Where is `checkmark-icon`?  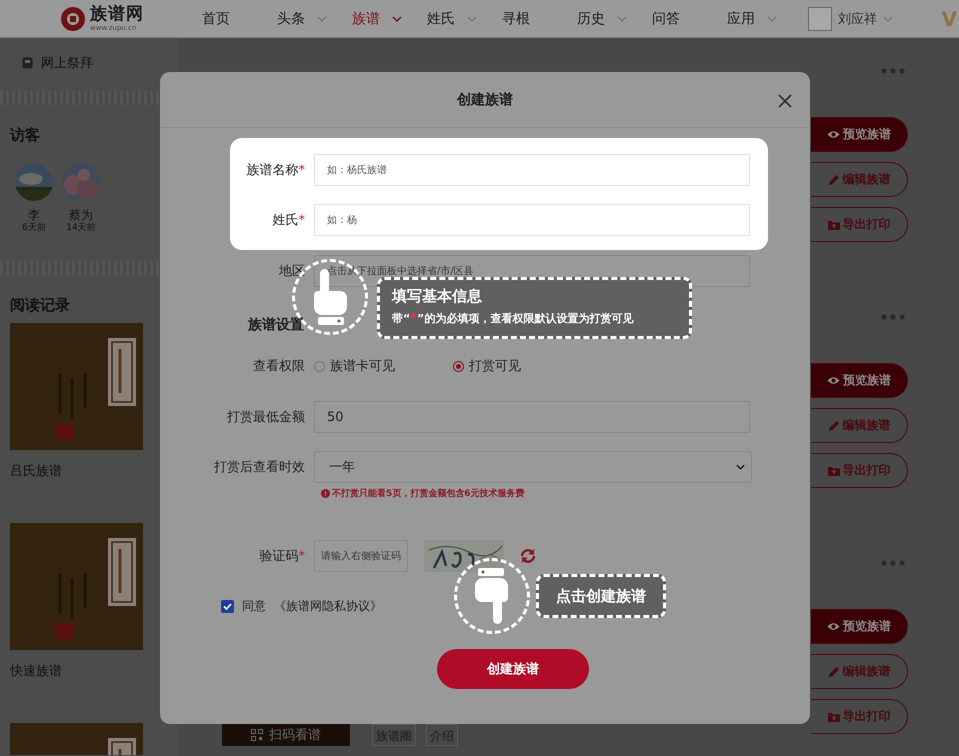
checkmark-icon is located at coordinates (227, 606).